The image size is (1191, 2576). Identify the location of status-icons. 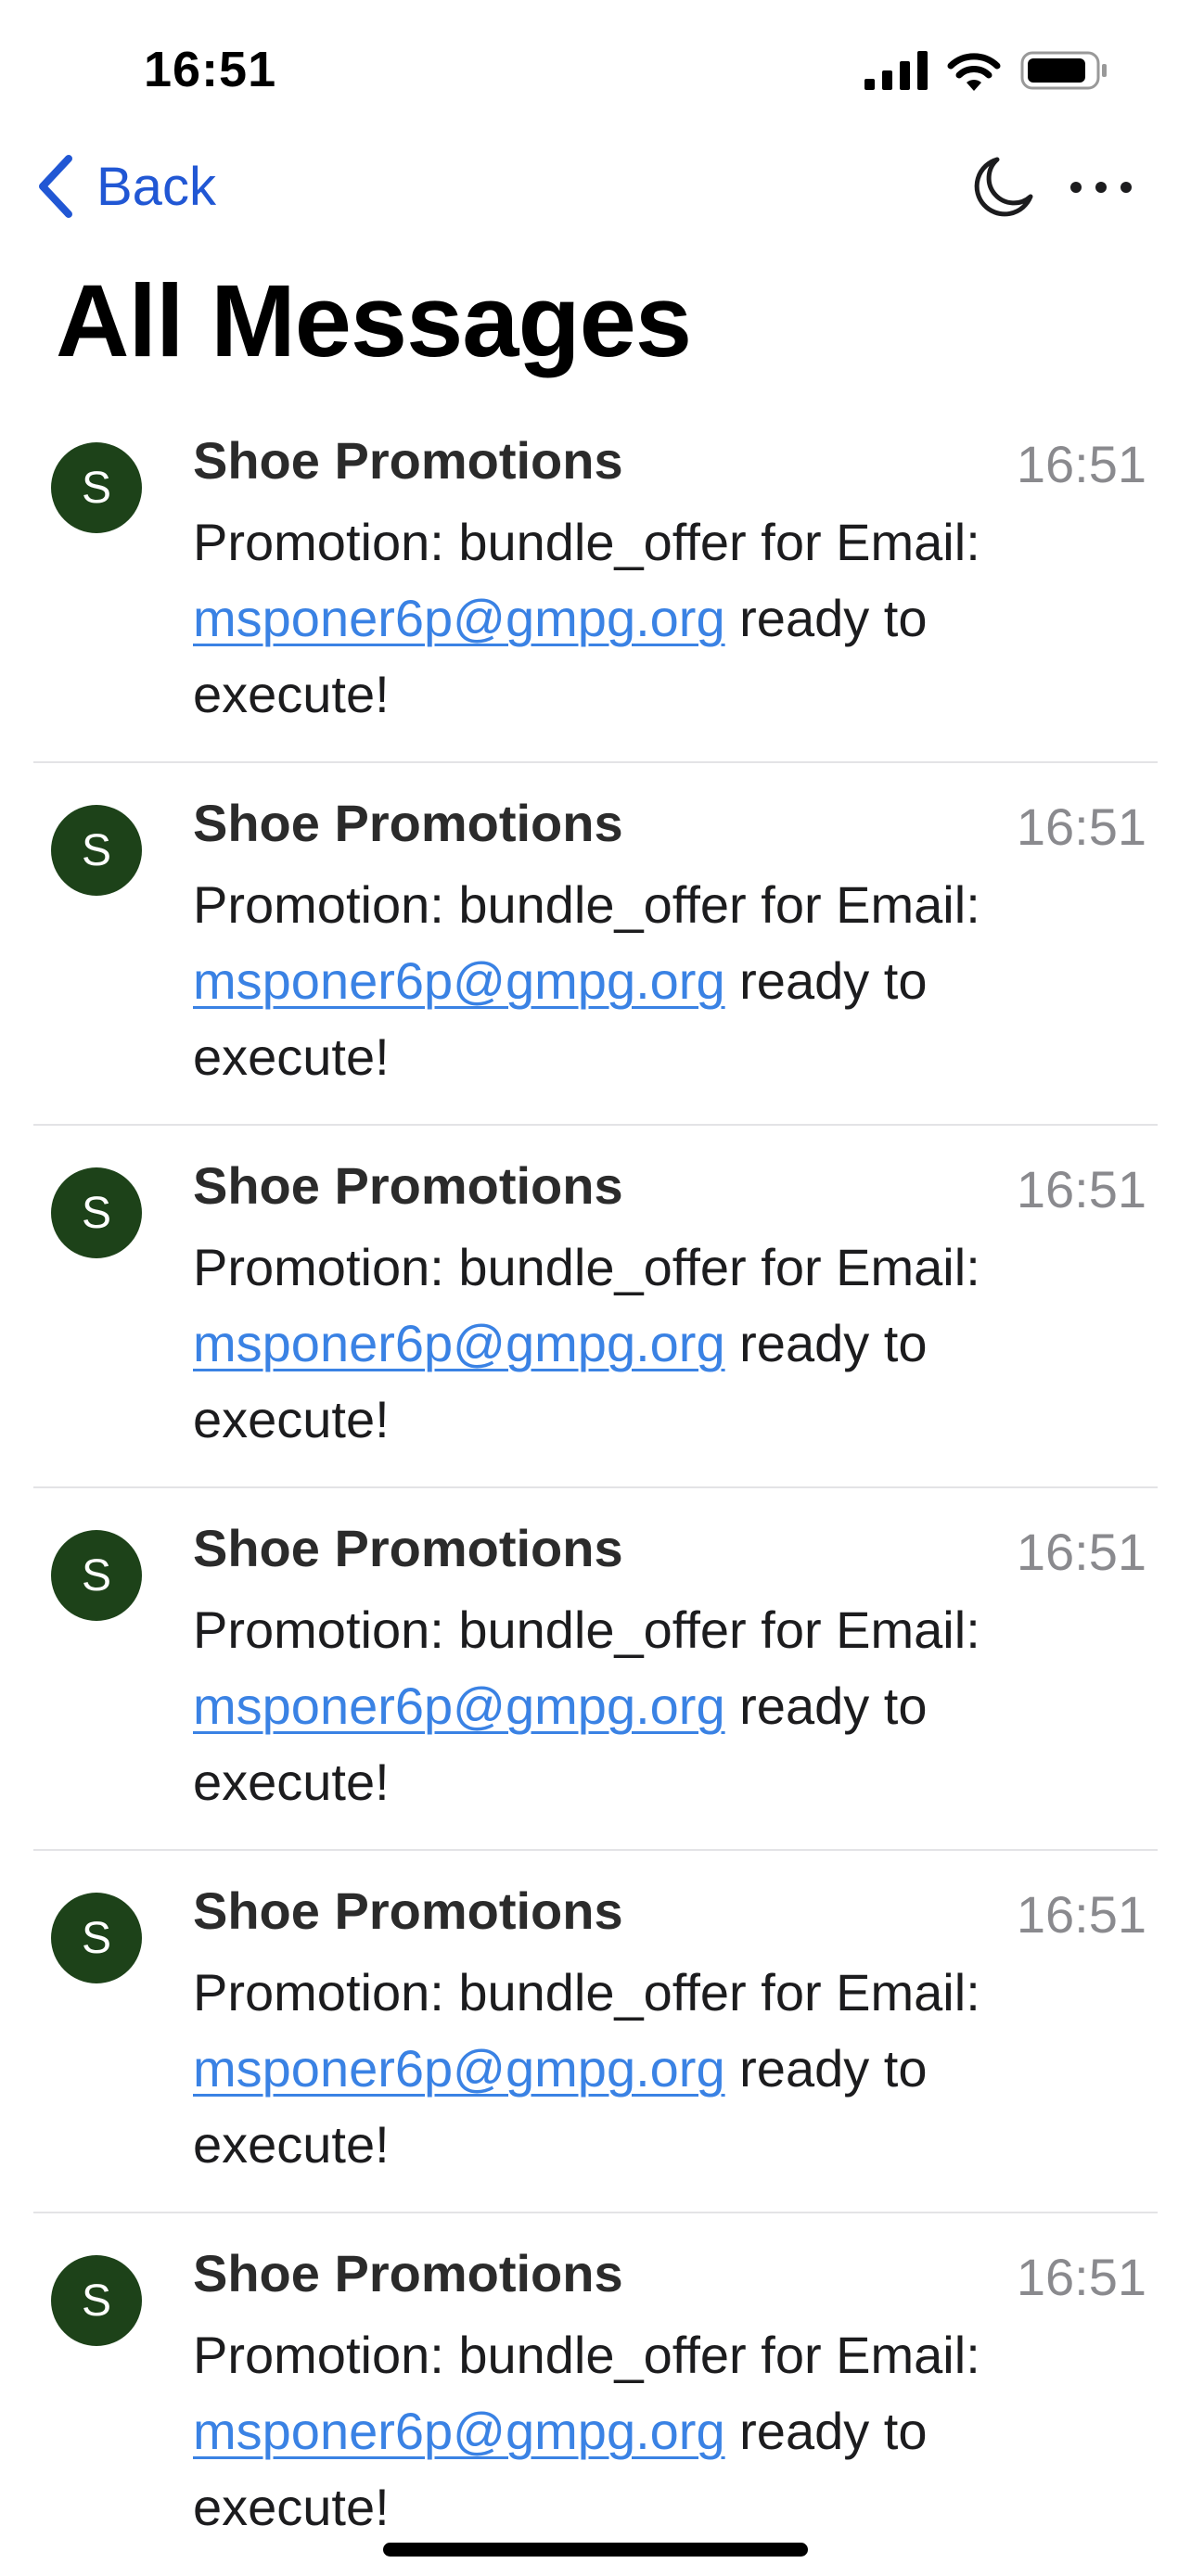
(986, 71).